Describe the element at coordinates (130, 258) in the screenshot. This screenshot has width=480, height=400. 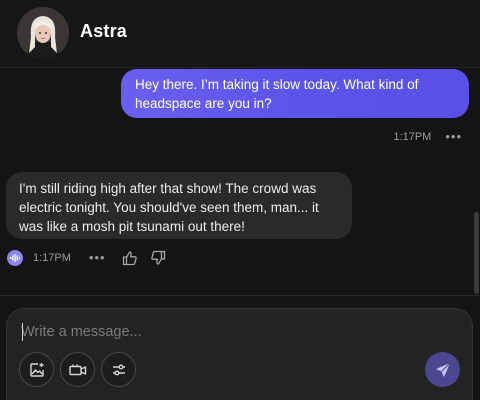
I see `thumbs-up-icon` at that location.